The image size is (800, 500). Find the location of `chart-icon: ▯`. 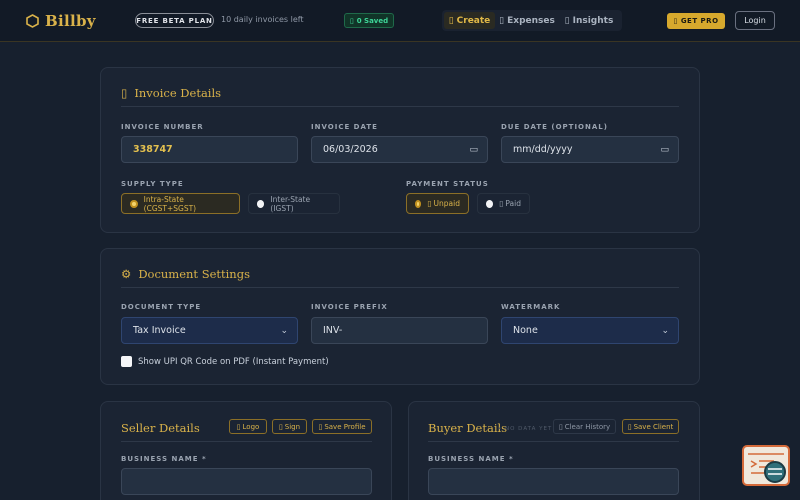

chart-icon: ▯ is located at coordinates (567, 20).